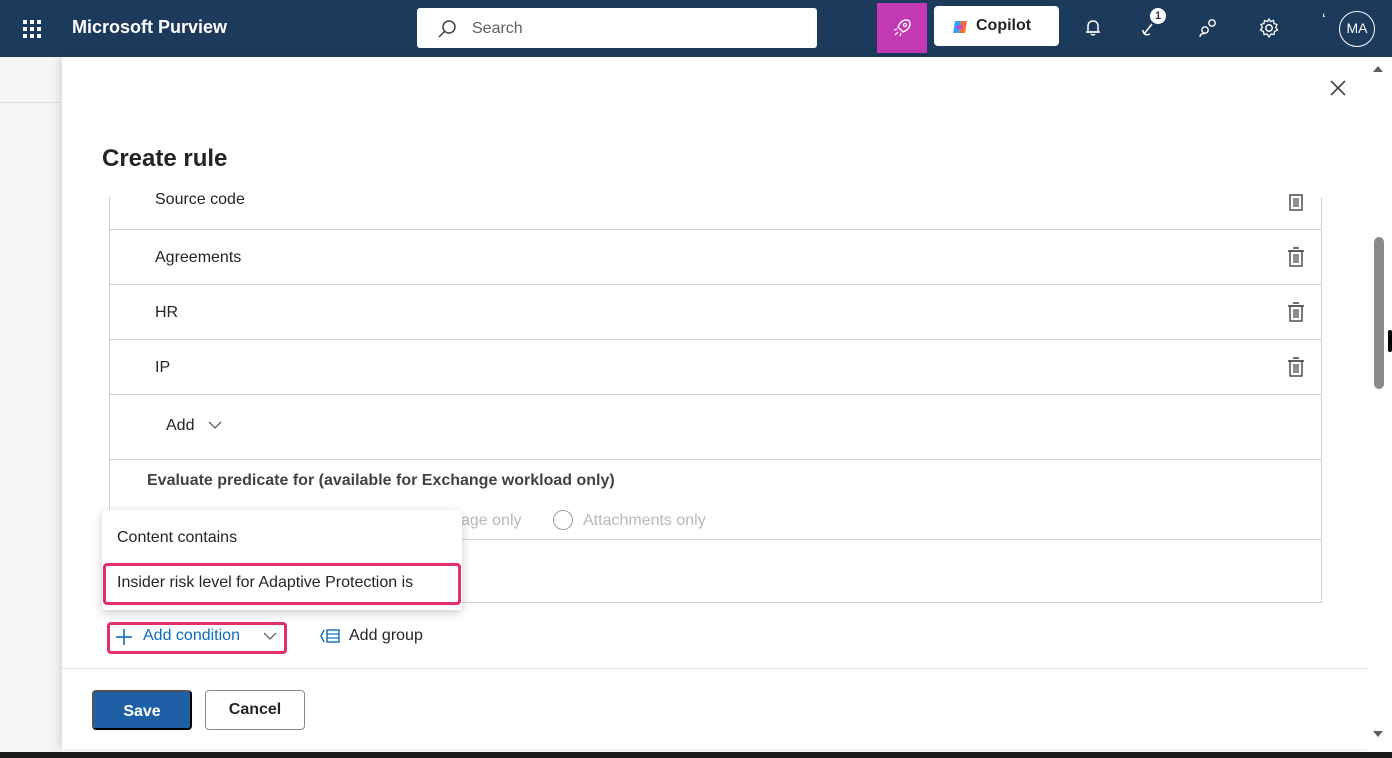  What do you see at coordinates (715, 207) in the screenshot?
I see `list-item: Source code` at bounding box center [715, 207].